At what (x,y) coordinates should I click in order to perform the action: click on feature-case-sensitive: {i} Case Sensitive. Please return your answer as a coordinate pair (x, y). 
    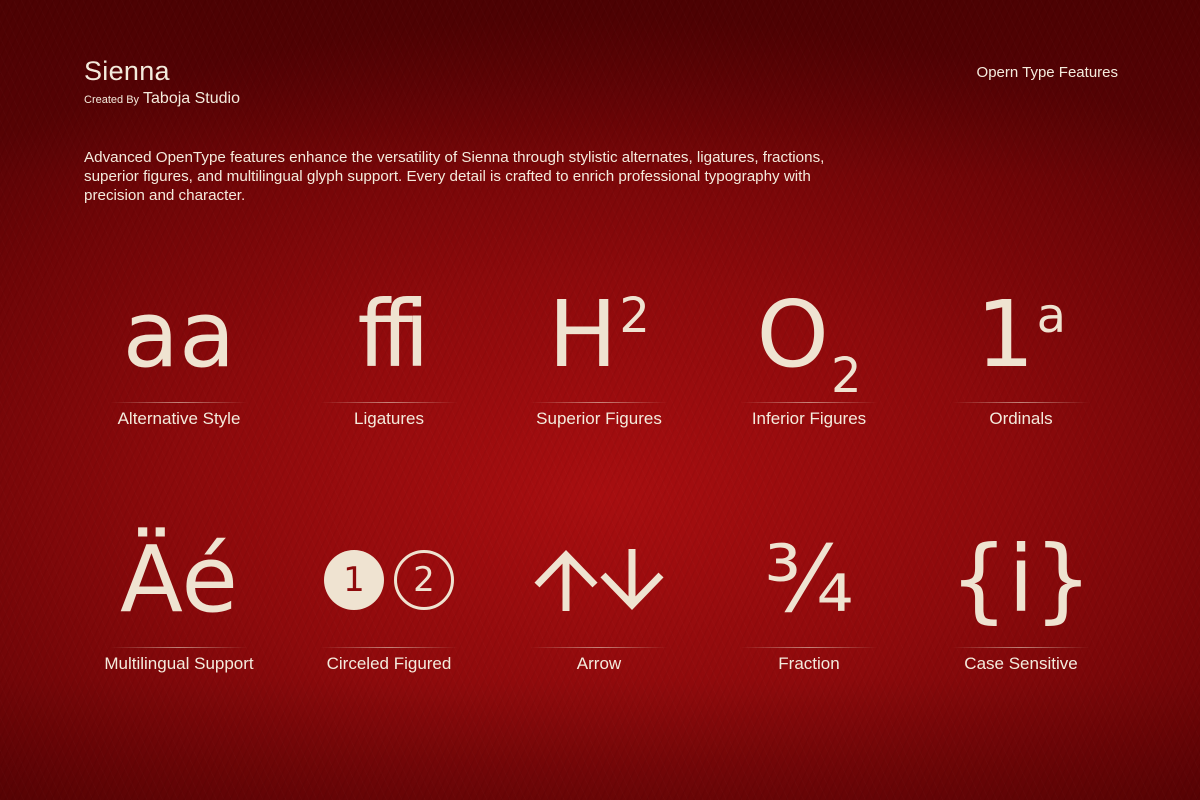
    Looking at the image, I should click on (1021, 599).